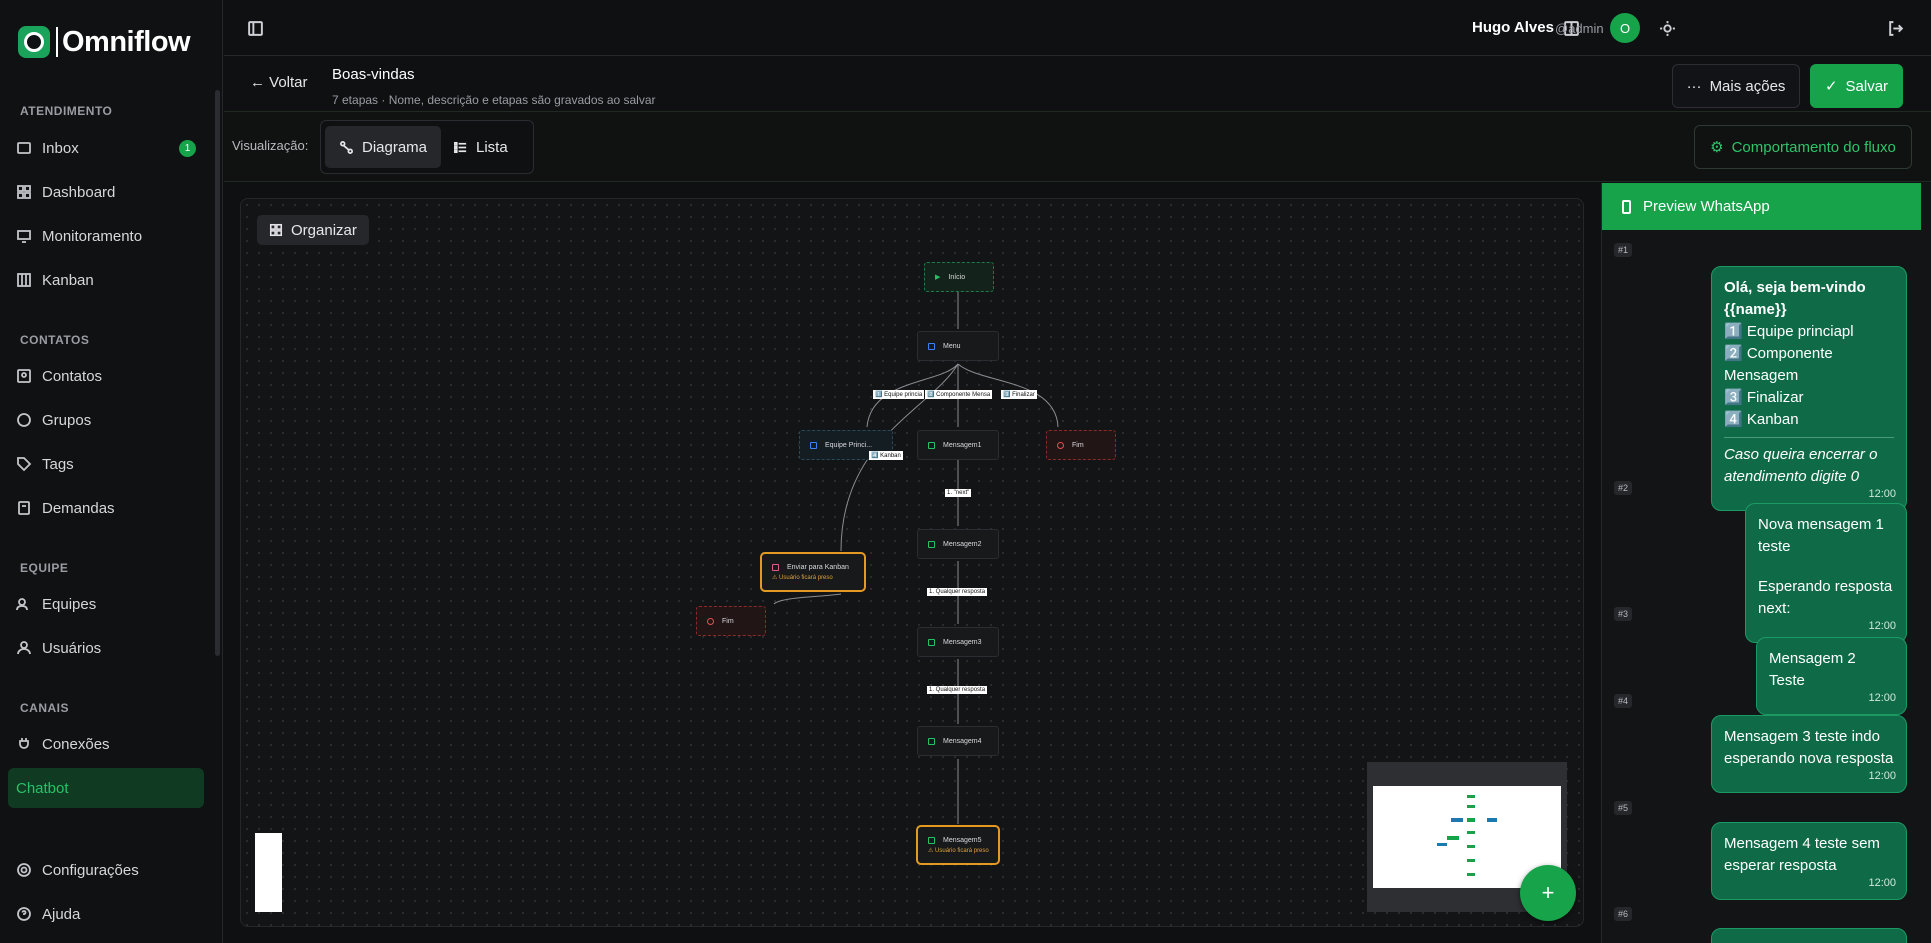  What do you see at coordinates (962, 840) in the screenshot?
I see `node-label: Mensagem5` at bounding box center [962, 840].